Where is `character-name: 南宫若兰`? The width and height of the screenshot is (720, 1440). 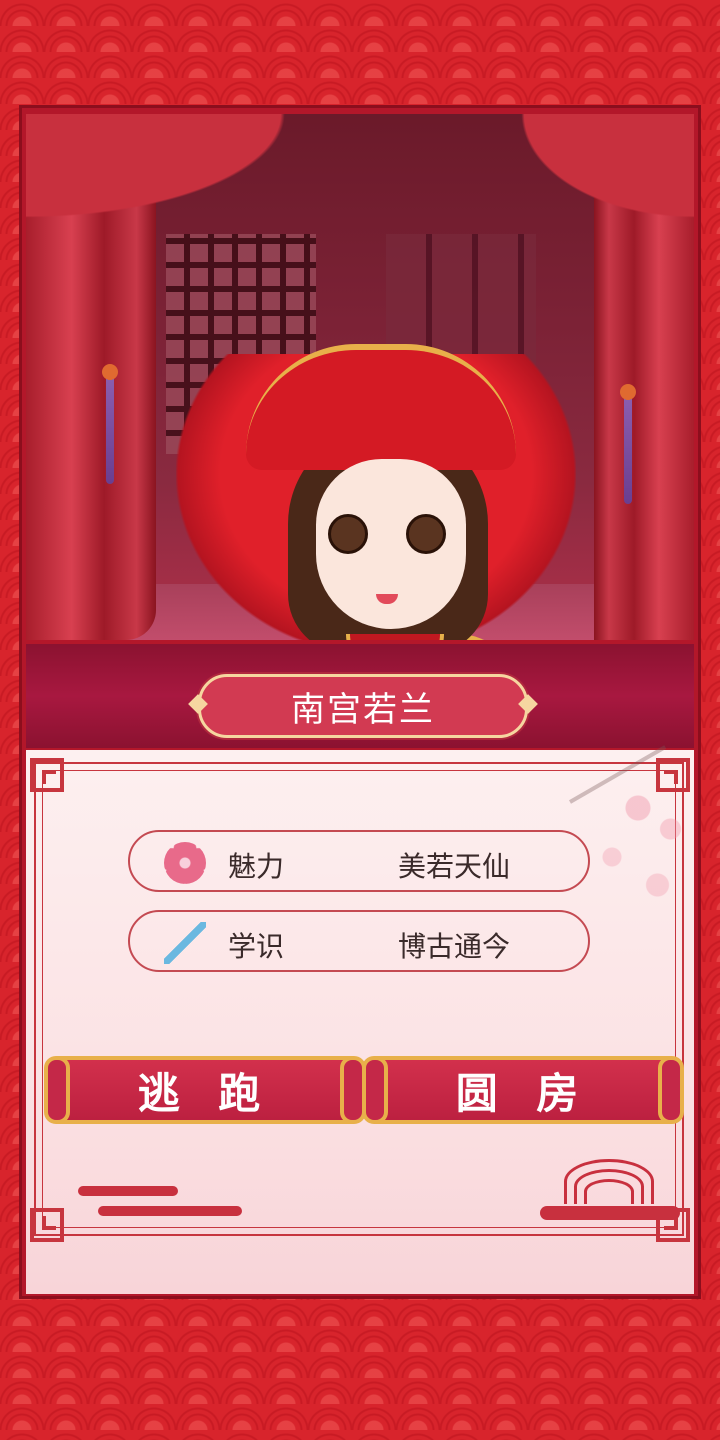 character-name: 南宫若兰 is located at coordinates (363, 709).